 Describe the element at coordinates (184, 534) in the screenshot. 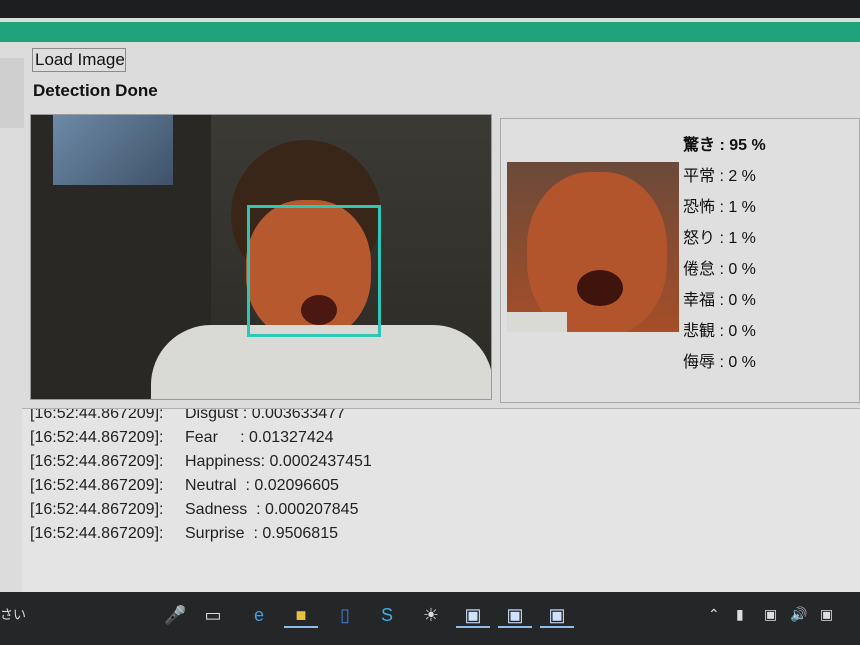

I see `log-line: [16:52:44.867209]: Surprise : 0.9506815` at that location.